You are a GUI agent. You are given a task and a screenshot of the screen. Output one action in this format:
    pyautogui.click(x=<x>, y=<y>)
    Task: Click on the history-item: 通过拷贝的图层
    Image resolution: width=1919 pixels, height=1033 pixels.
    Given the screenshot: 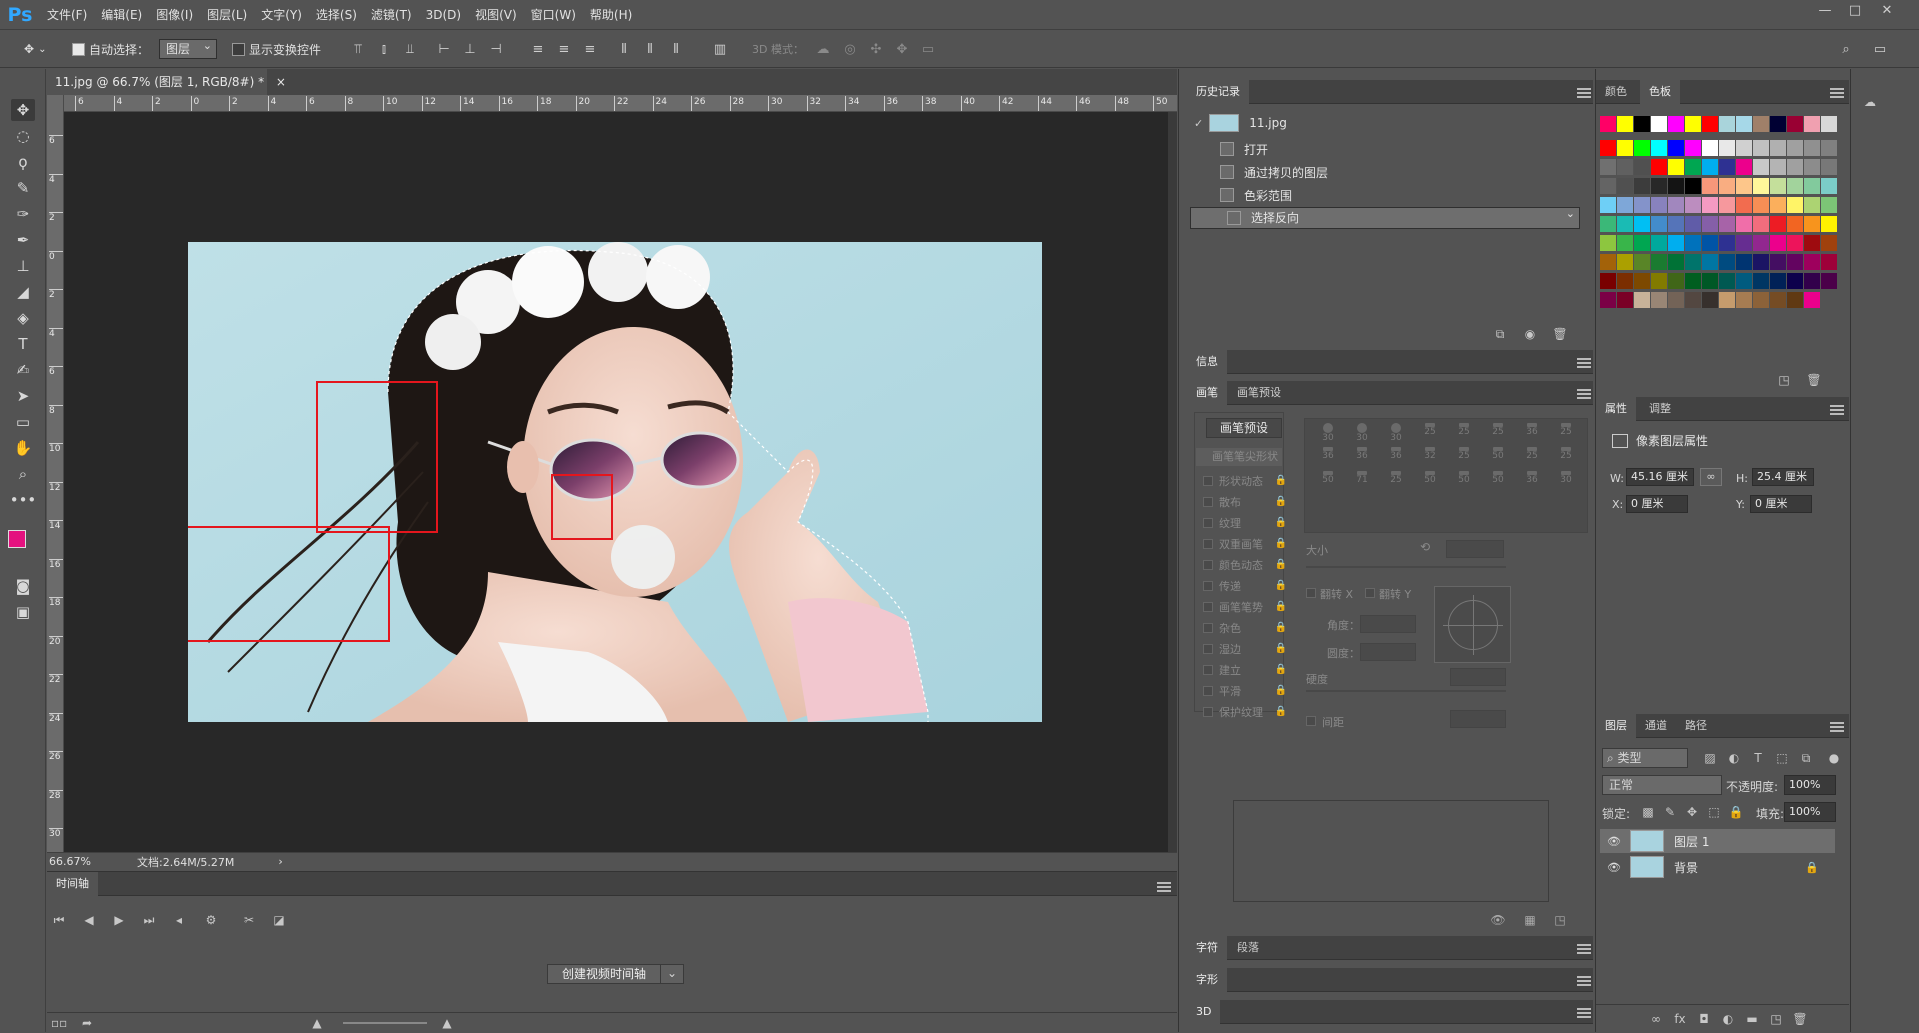 What is the action you would take?
    pyautogui.click(x=1385, y=172)
    